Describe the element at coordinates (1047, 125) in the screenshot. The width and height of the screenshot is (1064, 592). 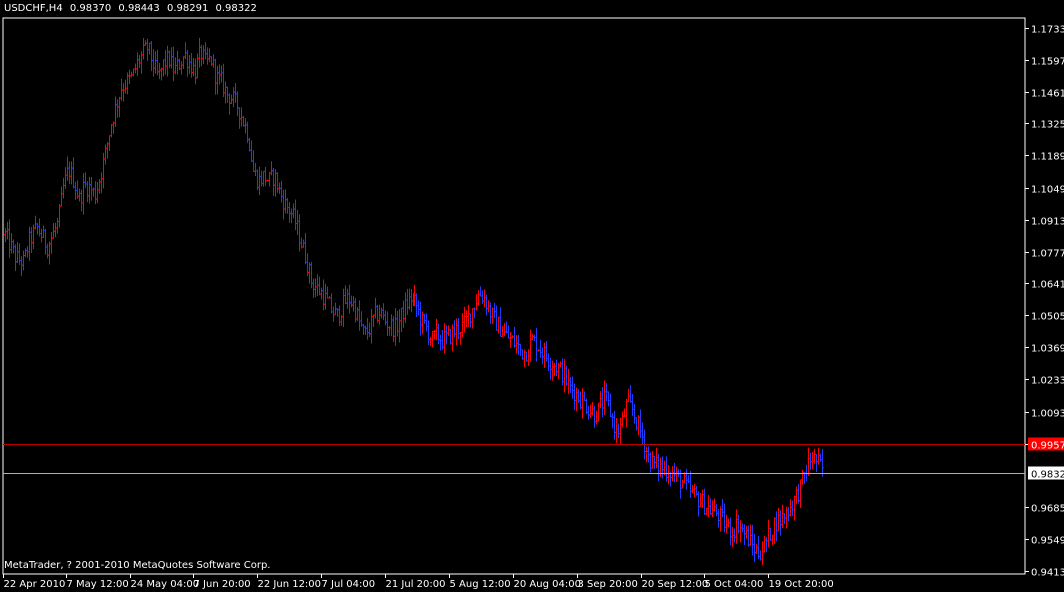
I see `y-tick-label: 1.13250` at that location.